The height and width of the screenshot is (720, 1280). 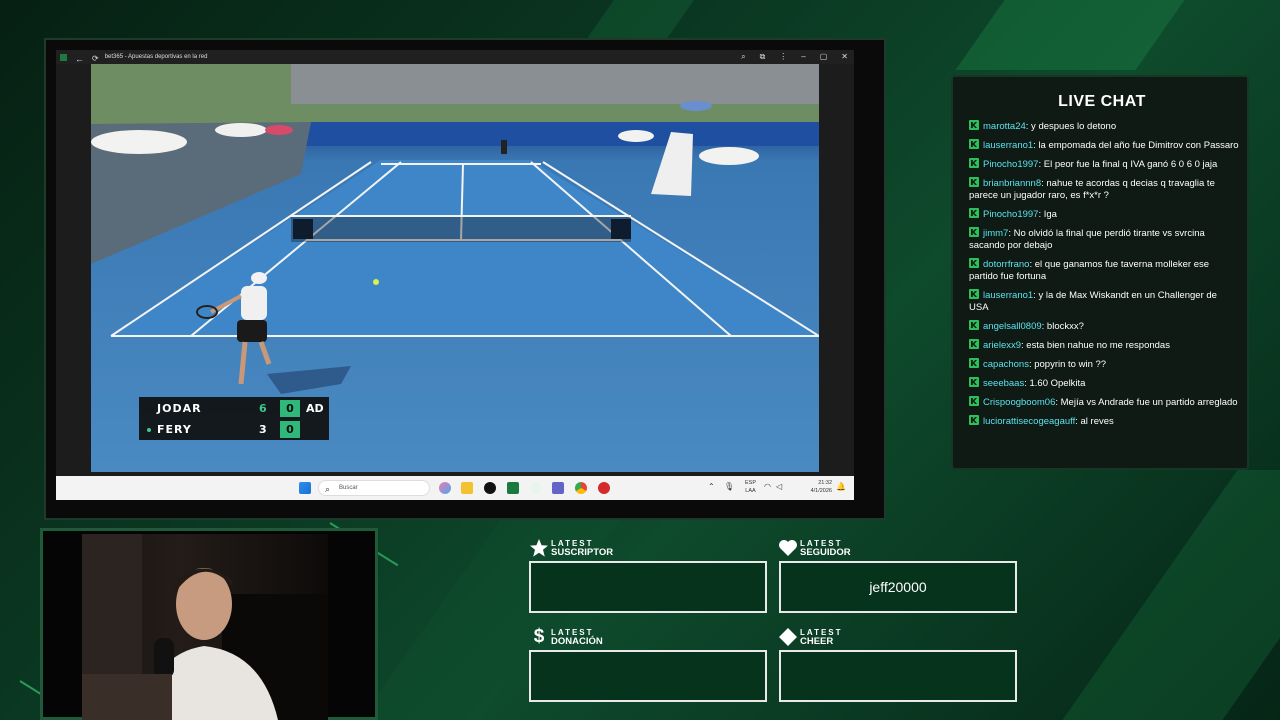 What do you see at coordinates (290, 429) in the screenshot?
I see `player2-game: 0` at bounding box center [290, 429].